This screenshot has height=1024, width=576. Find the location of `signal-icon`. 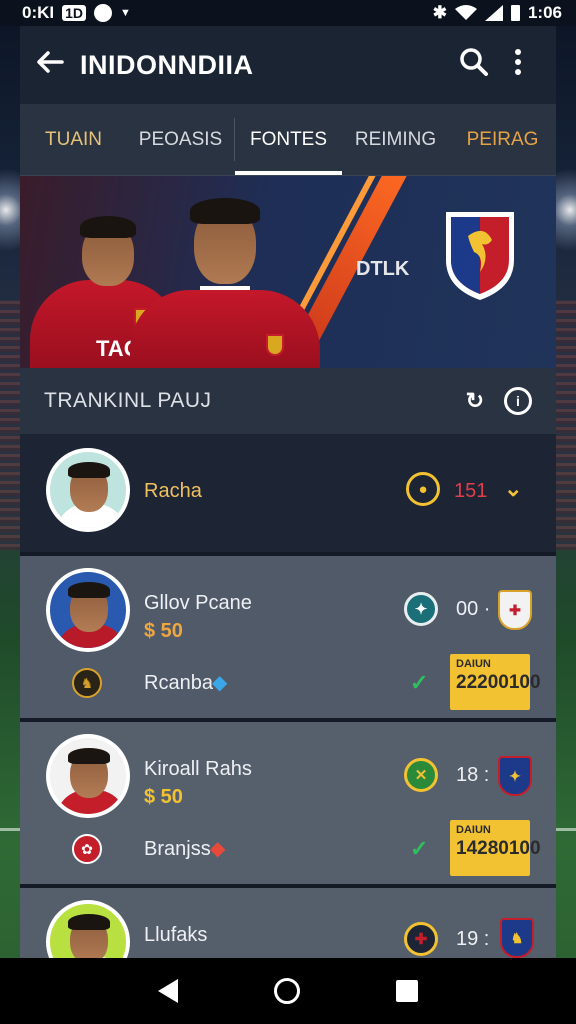

signal-icon is located at coordinates (493, 13).